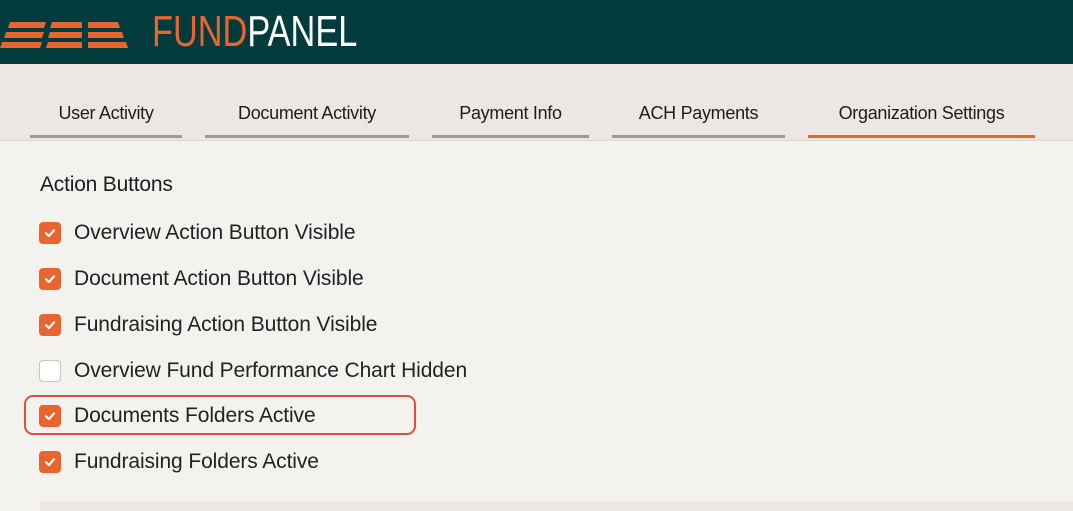 The width and height of the screenshot is (1073, 511). What do you see at coordinates (64, 35) in the screenshot?
I see `logo-mark-icon` at bounding box center [64, 35].